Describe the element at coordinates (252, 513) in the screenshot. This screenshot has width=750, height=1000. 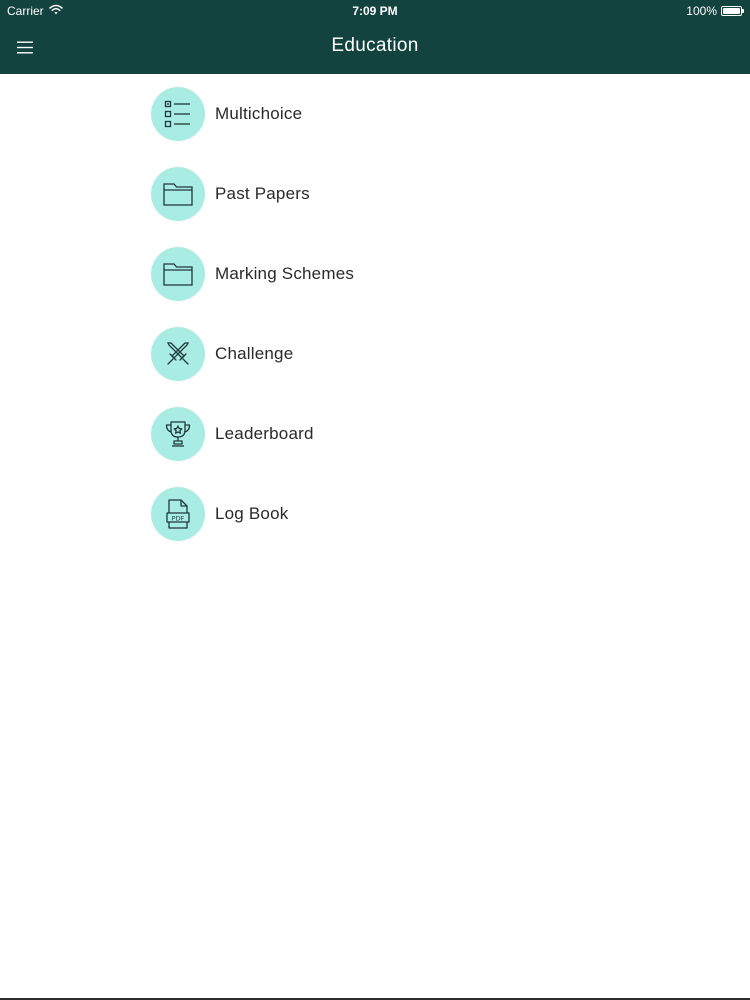
I see `menu-item-label: Log Book` at that location.